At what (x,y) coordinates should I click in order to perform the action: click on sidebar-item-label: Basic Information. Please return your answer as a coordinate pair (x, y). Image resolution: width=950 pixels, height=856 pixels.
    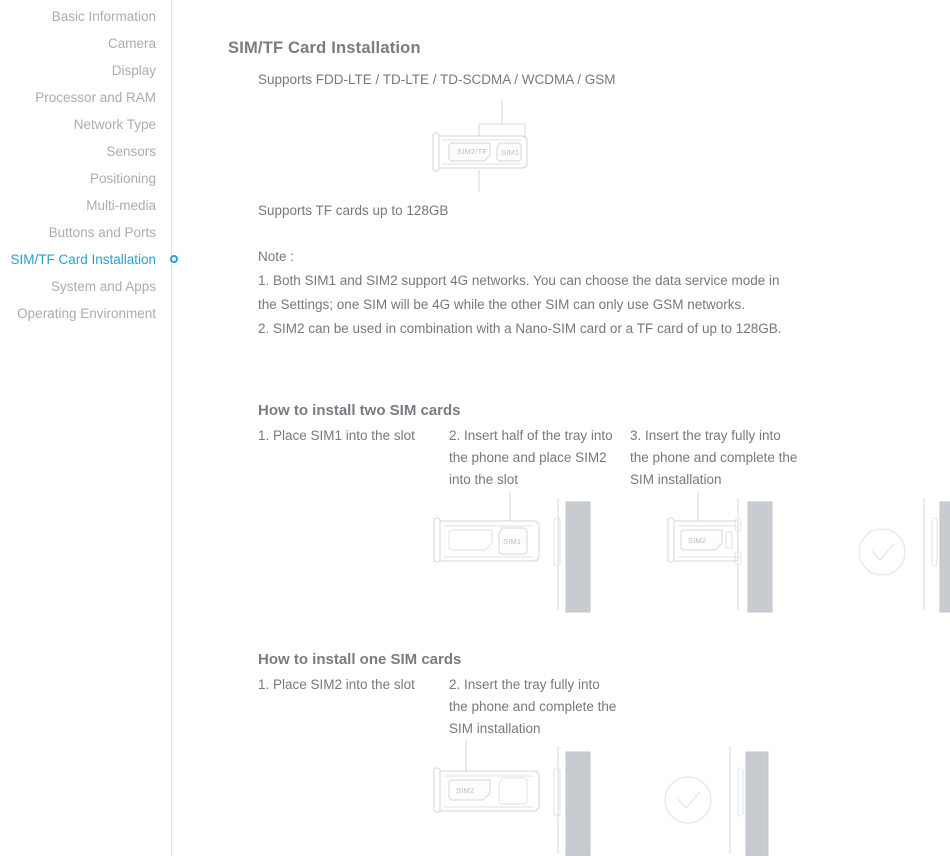
    Looking at the image, I should click on (103, 16).